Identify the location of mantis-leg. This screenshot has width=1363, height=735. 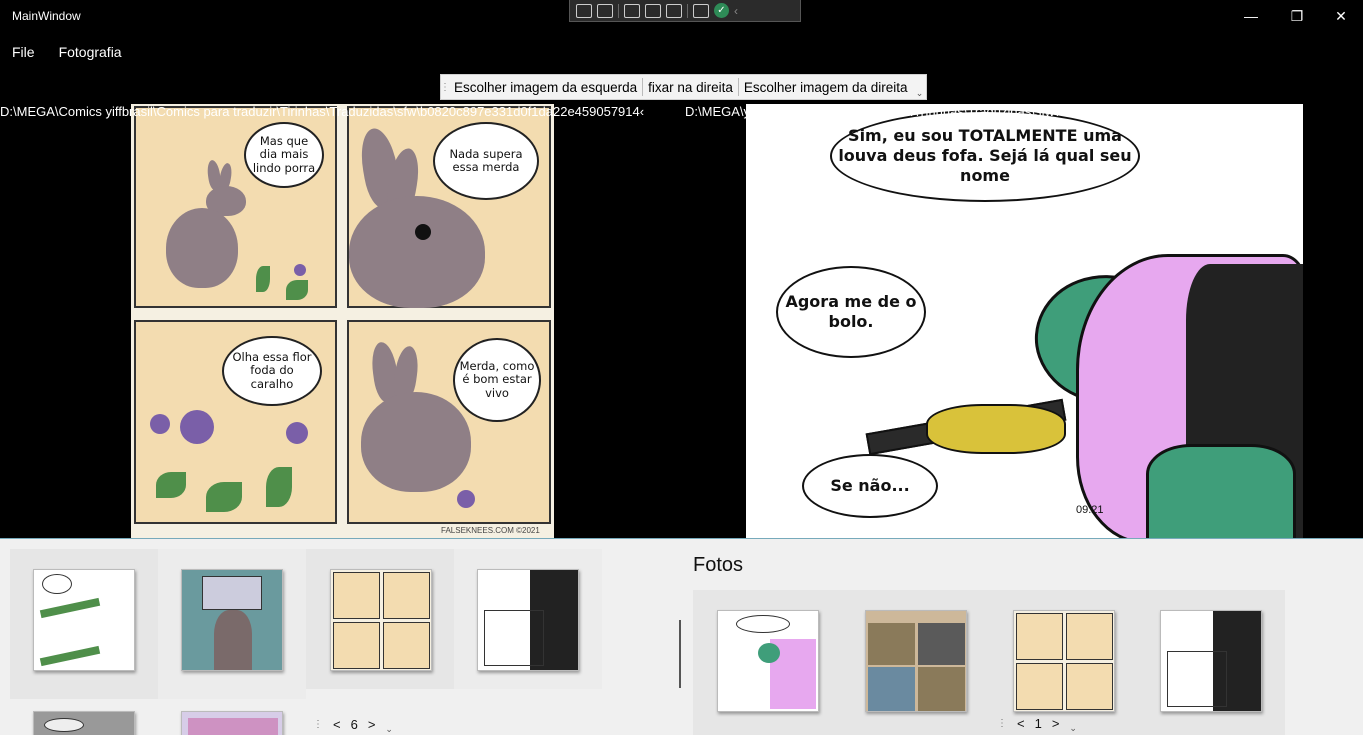
(1221, 491).